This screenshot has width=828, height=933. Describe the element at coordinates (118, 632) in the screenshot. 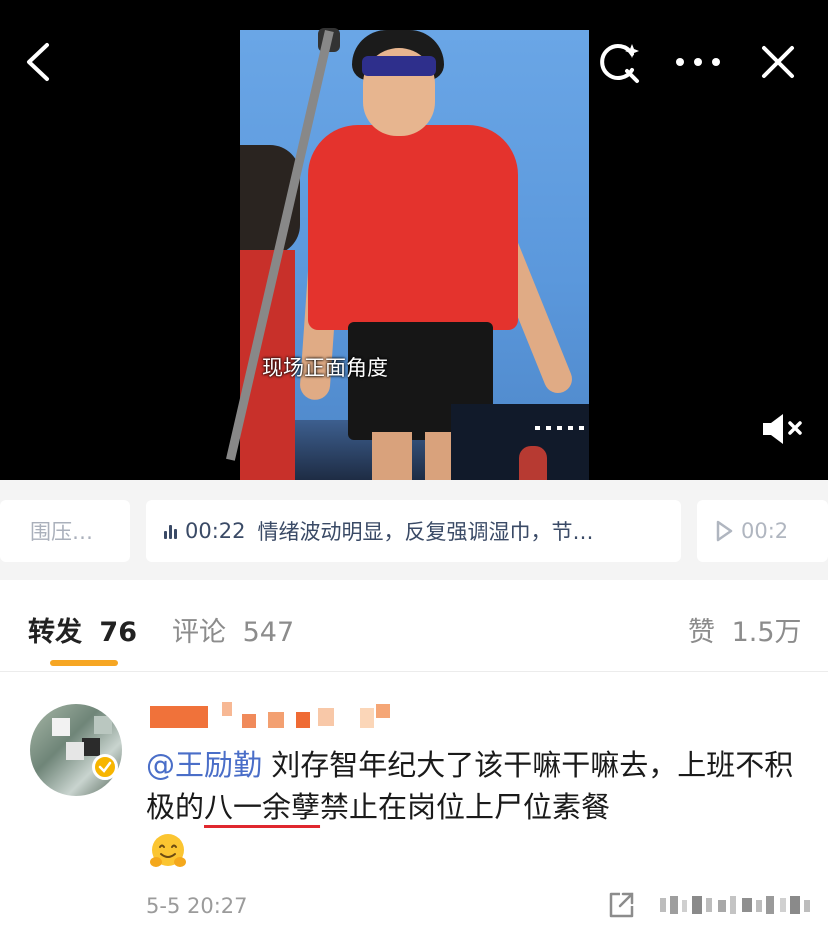

I see `tab-count: 76` at that location.